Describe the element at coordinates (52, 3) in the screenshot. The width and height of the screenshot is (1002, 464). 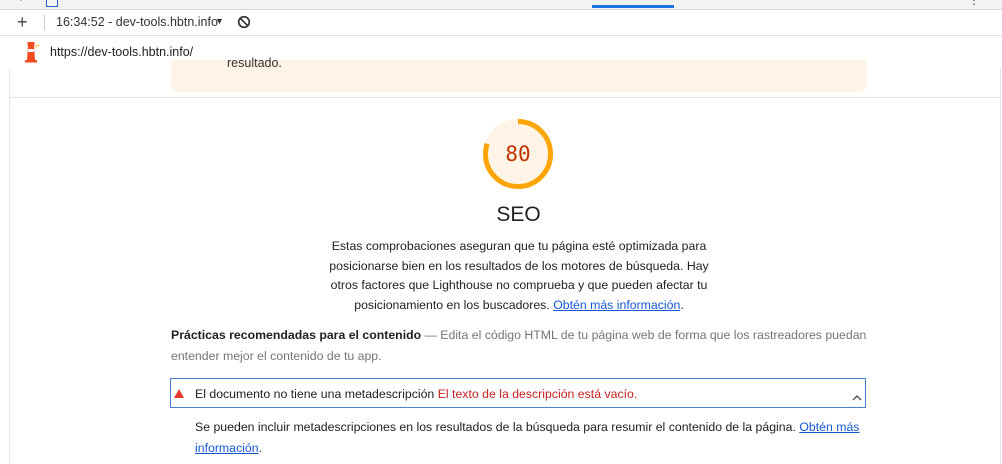
I see `document-icon` at that location.